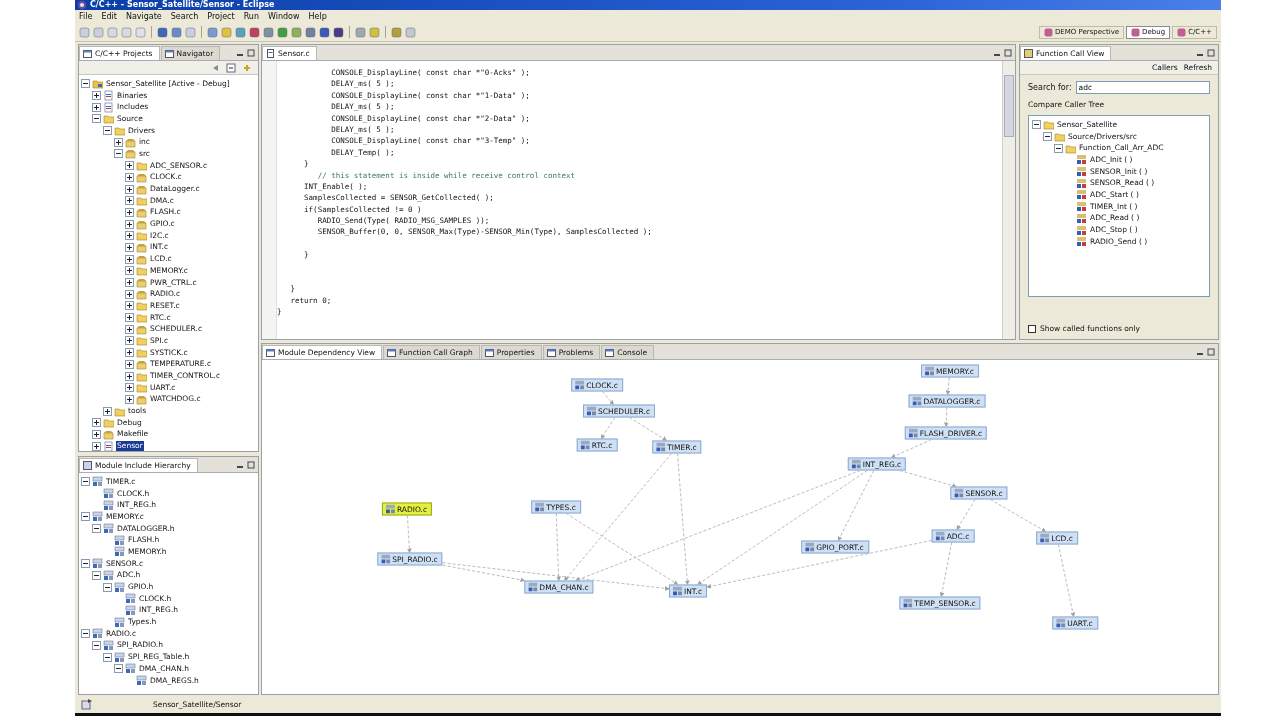 This screenshot has width=1280, height=719. What do you see at coordinates (251, 16) in the screenshot?
I see `menu-item: Run` at bounding box center [251, 16].